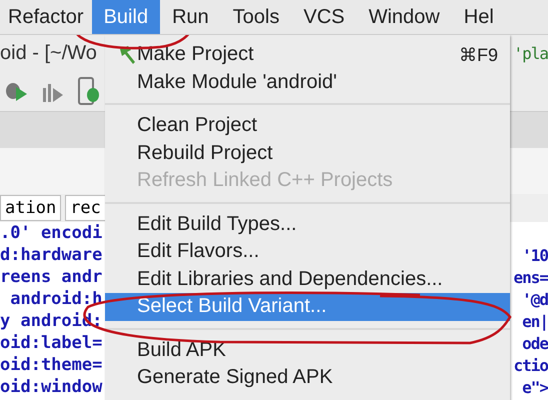 This screenshot has width=548, height=400. Describe the element at coordinates (479, 17) in the screenshot. I see `menu-title: Hel` at that location.